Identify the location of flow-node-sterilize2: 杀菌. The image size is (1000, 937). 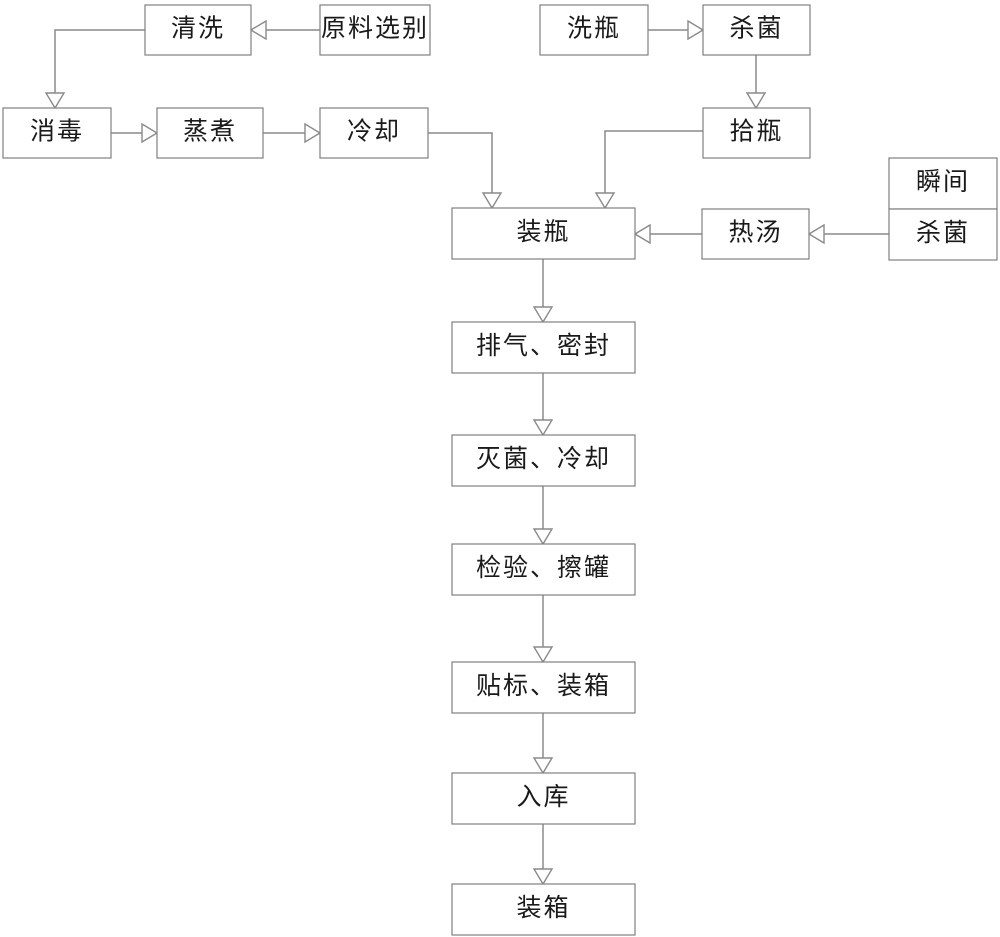
(943, 234).